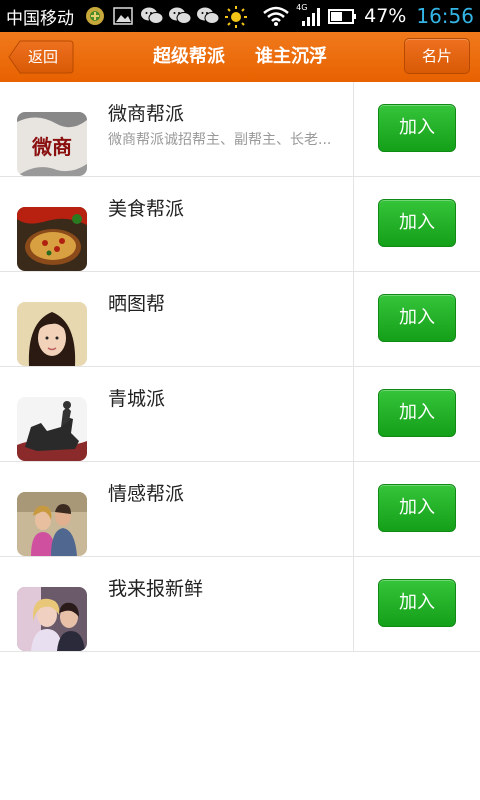  I want to click on network-type: 4G, so click(302, 7).